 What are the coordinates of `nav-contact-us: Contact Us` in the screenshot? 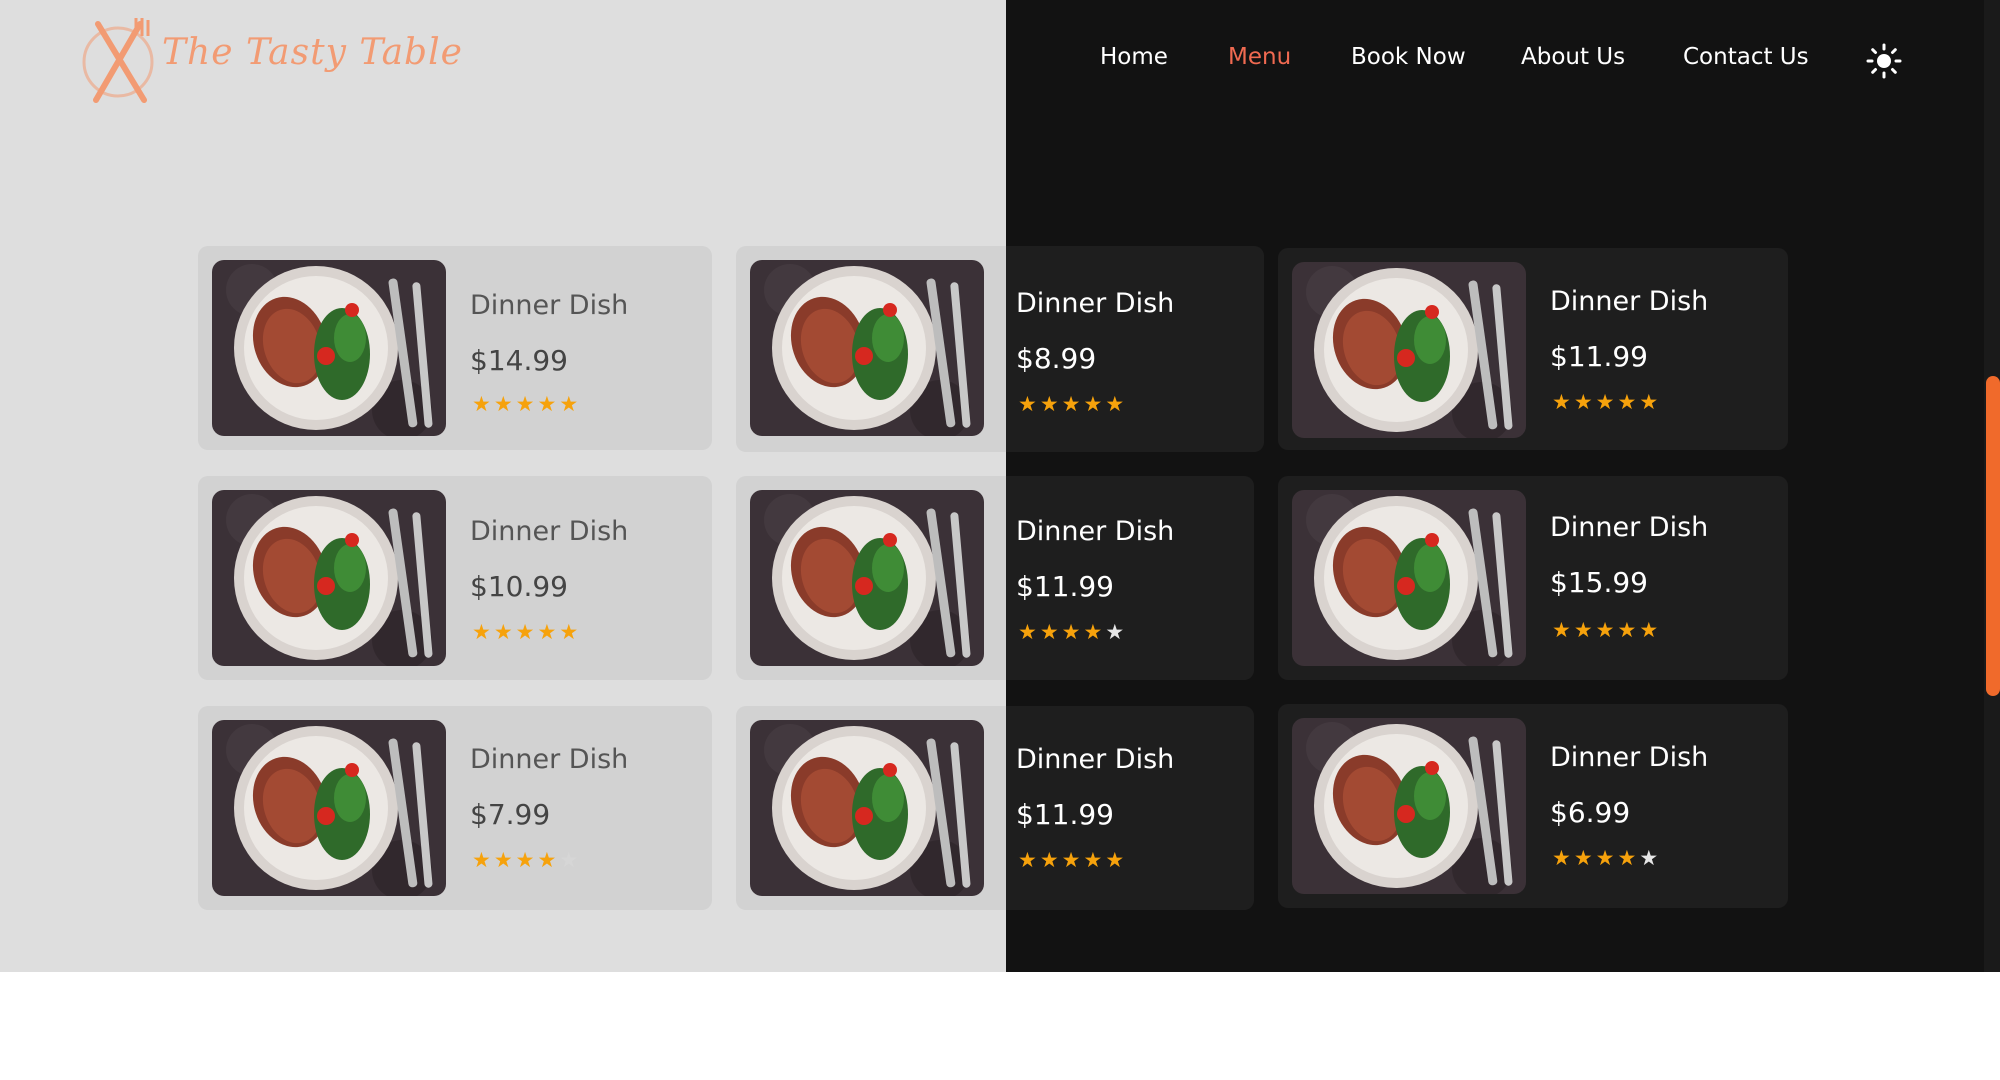 It's located at (1746, 57).